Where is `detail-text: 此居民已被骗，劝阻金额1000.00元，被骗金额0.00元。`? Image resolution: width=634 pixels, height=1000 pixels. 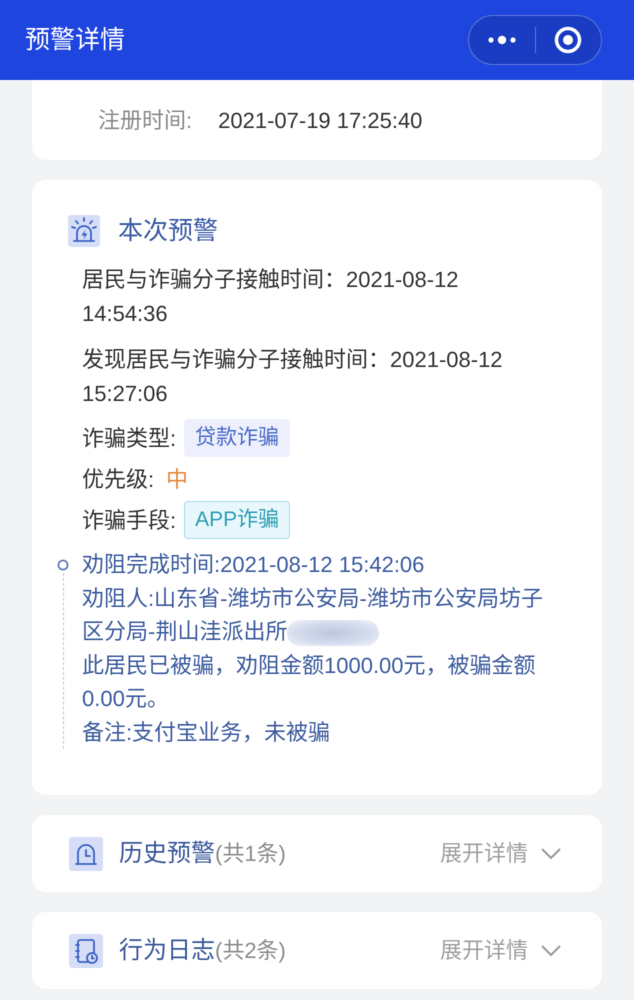 detail-text: 此居民已被骗，劝阻金额1000.00元，被骗金额0.00元。 is located at coordinates (309, 681).